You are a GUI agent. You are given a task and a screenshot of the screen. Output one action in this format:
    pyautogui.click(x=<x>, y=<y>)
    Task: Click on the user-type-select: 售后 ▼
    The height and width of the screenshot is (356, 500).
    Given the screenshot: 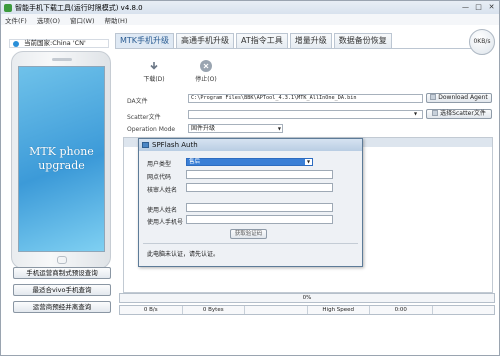 What is the action you would take?
    pyautogui.click(x=249, y=162)
    